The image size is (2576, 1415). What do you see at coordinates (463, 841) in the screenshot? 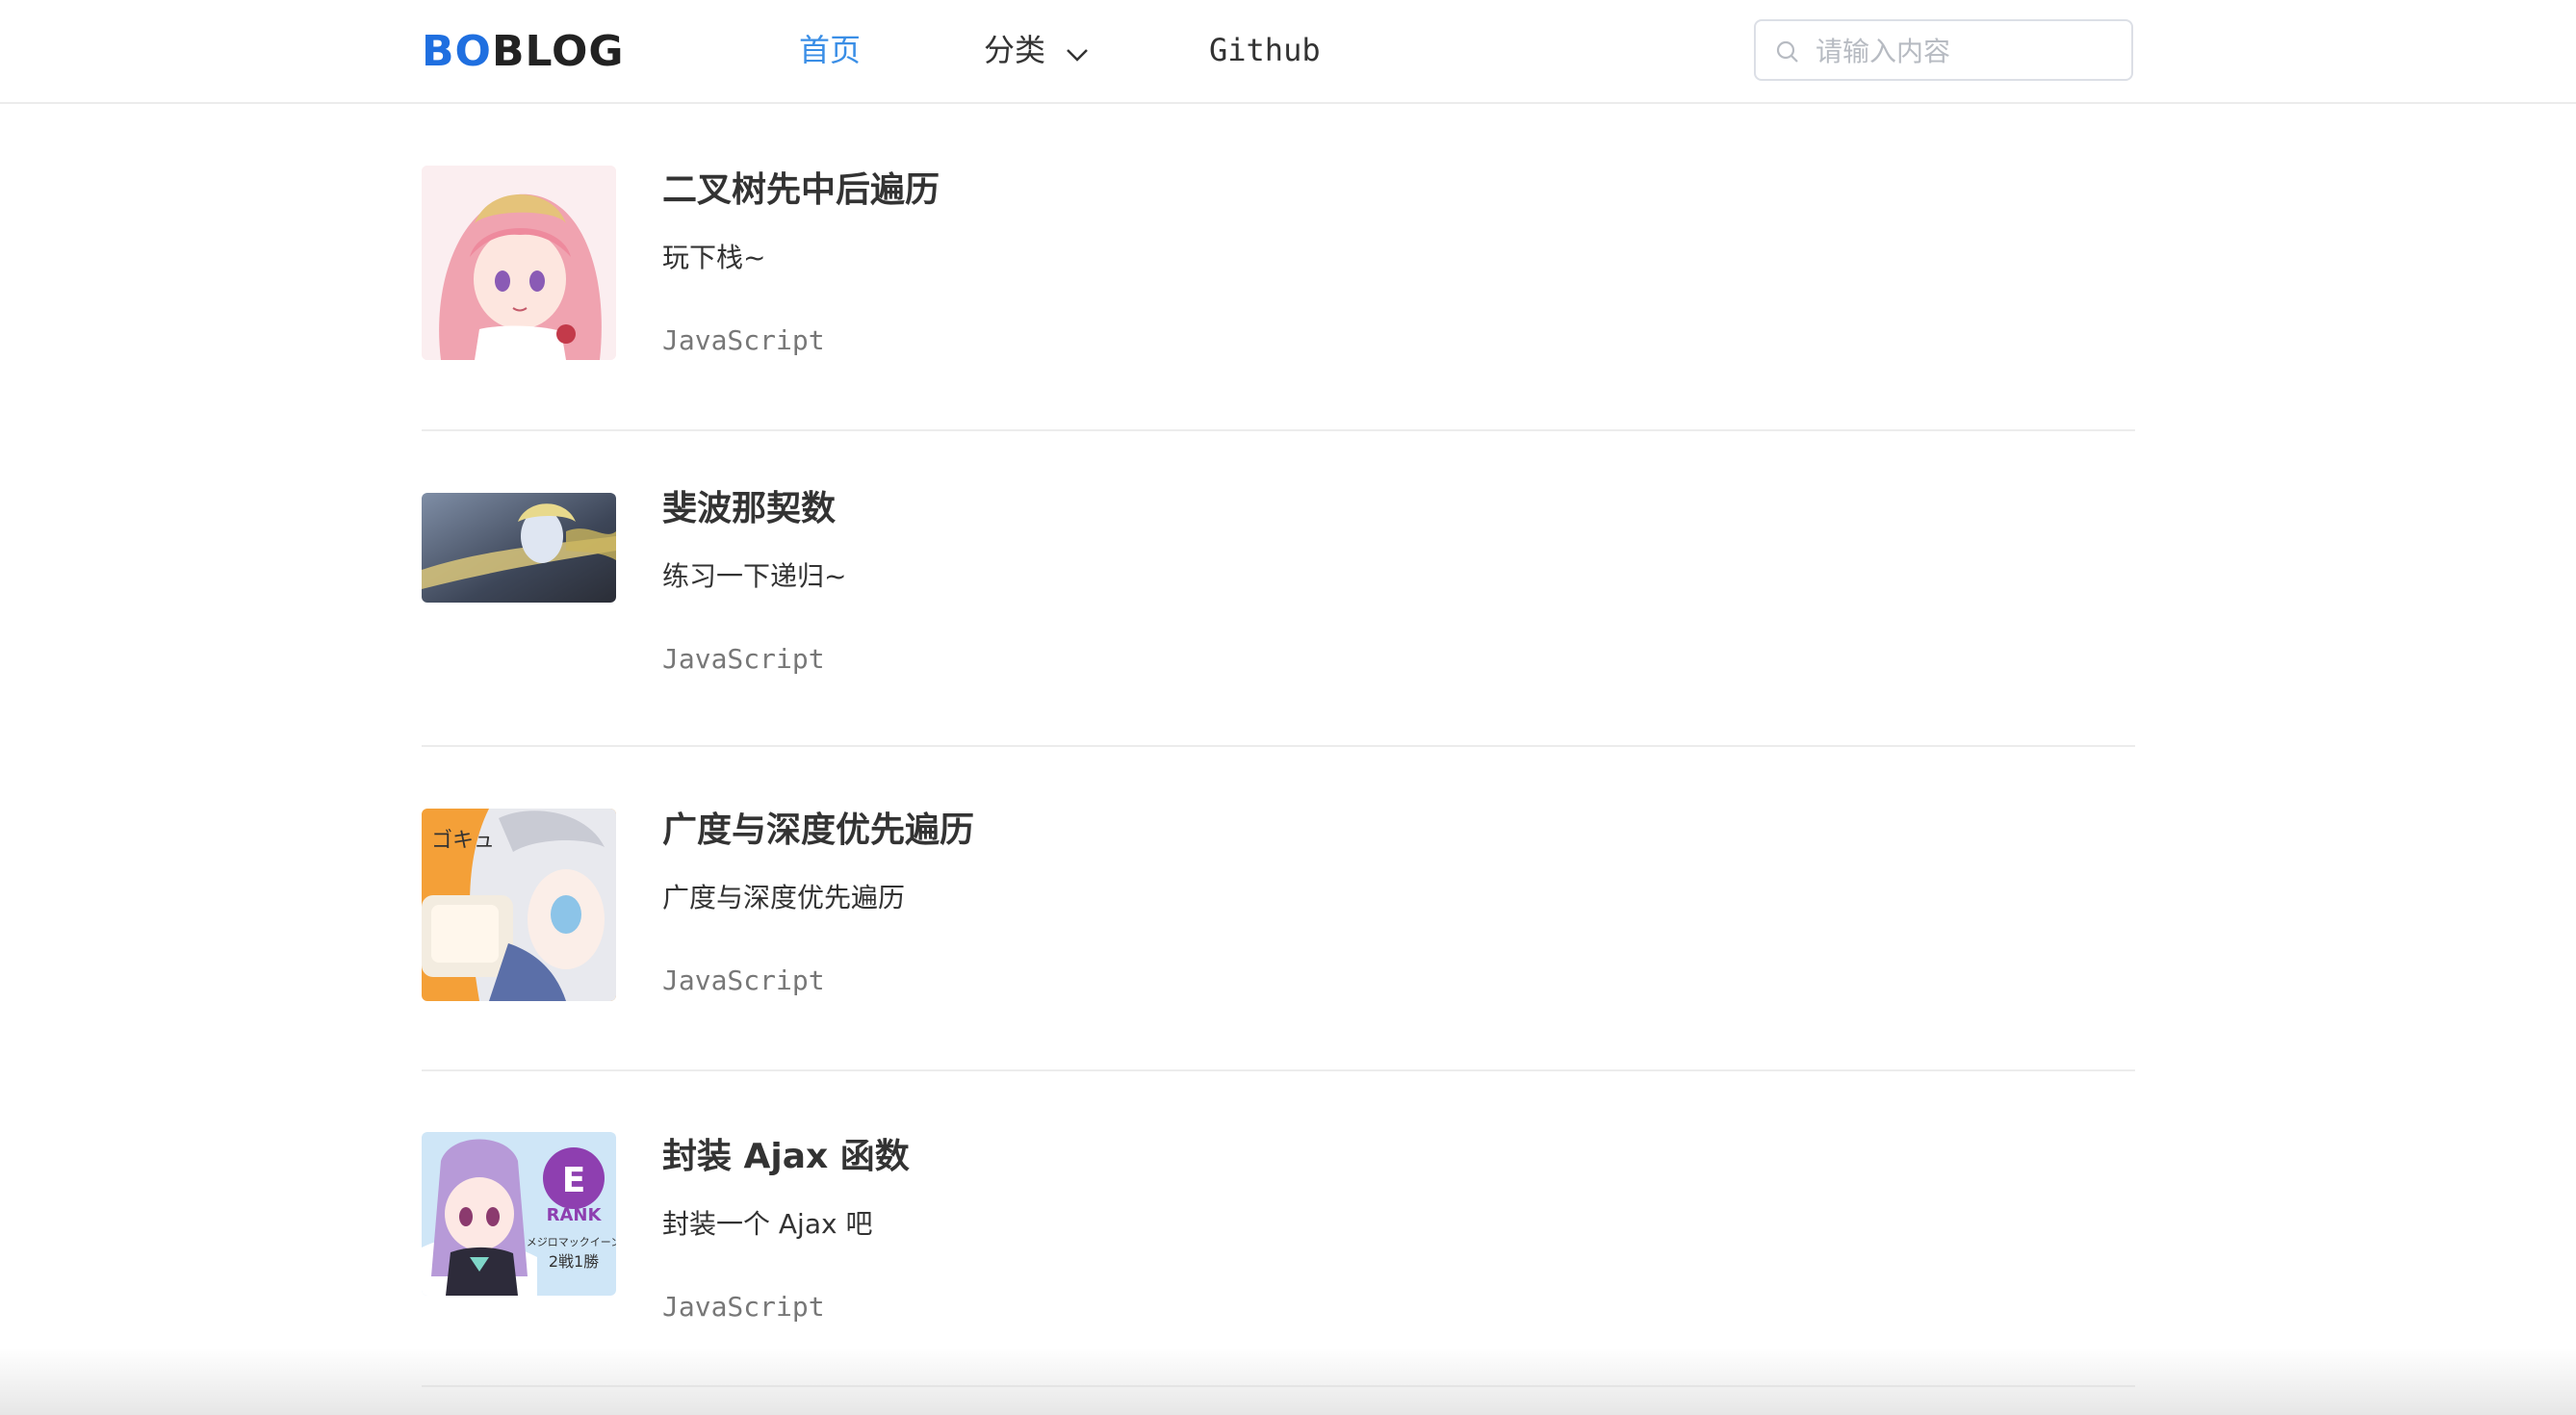
I see `svg-text: ゴキュ` at bounding box center [463, 841].